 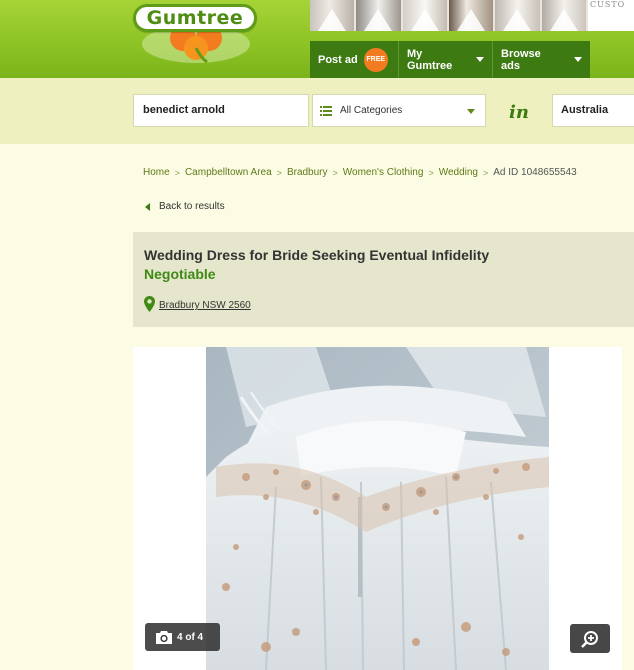 What do you see at coordinates (383, 172) in the screenshot?
I see `breadcrumb-category: Women's Clothing` at bounding box center [383, 172].